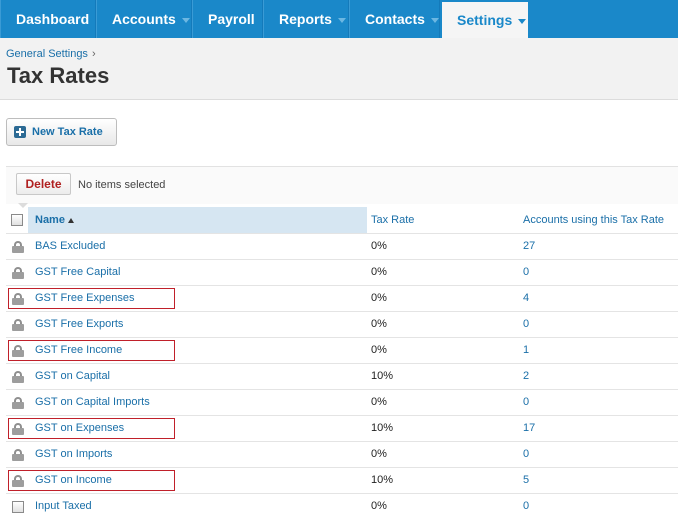  I want to click on tax-rate-name-link: GST Free Exports, so click(79, 324).